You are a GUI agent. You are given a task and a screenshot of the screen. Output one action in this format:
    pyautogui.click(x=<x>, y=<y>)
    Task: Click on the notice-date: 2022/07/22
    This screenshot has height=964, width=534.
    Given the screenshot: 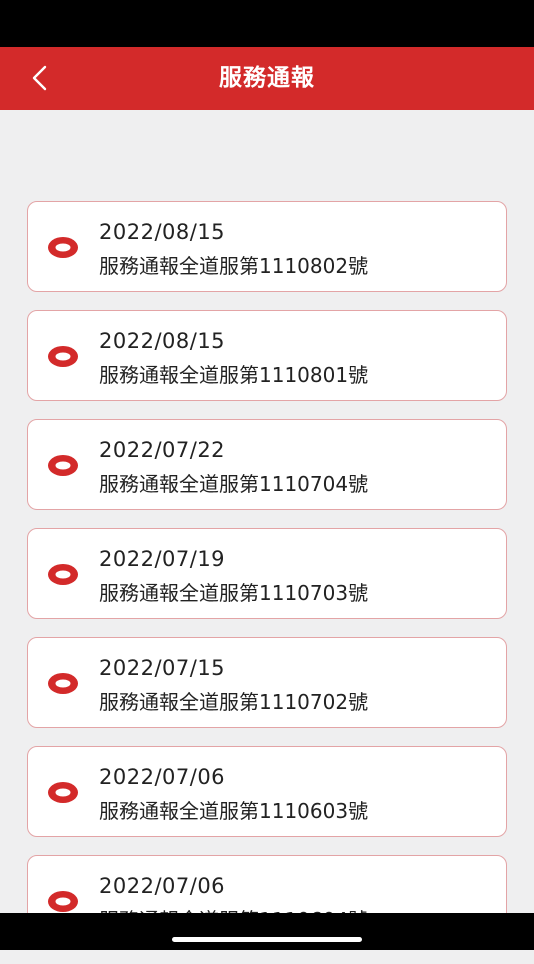 What is the action you would take?
    pyautogui.click(x=162, y=450)
    